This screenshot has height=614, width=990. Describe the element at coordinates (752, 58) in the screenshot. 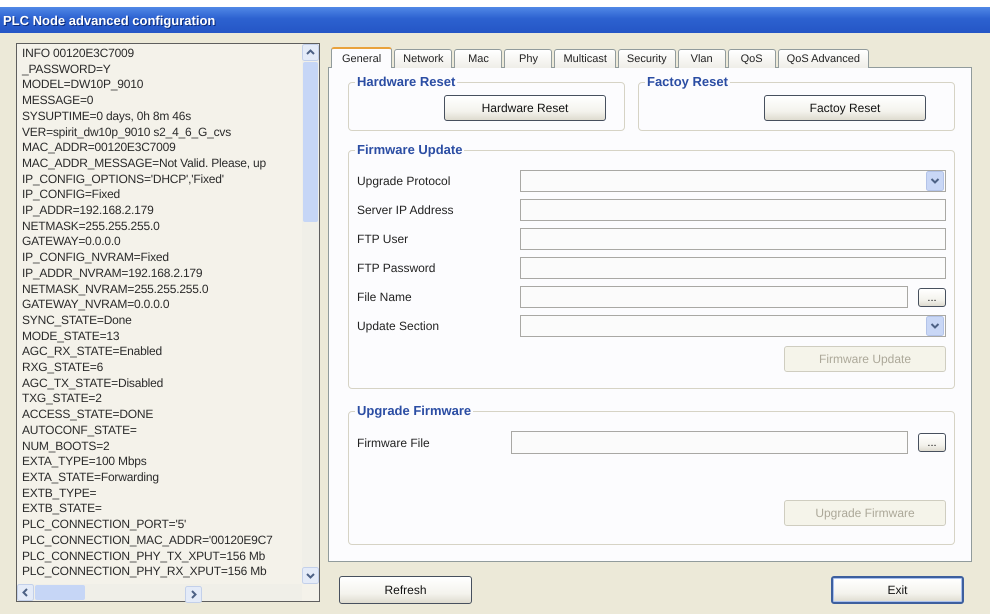

I see `tab: QoS` at that location.